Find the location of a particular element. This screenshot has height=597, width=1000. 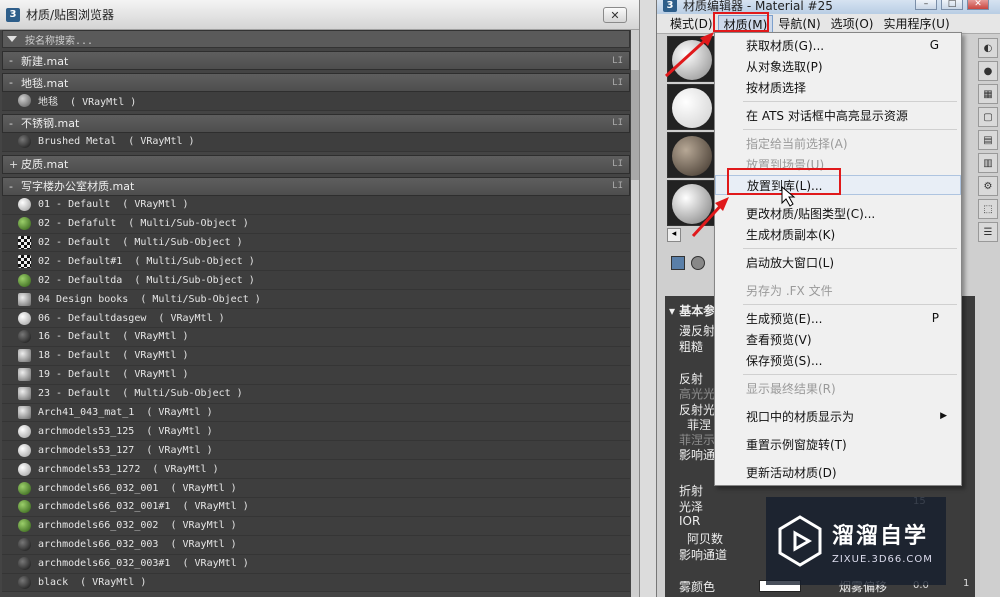

menu-item: 生成材质副本(K) is located at coordinates (838, 234).